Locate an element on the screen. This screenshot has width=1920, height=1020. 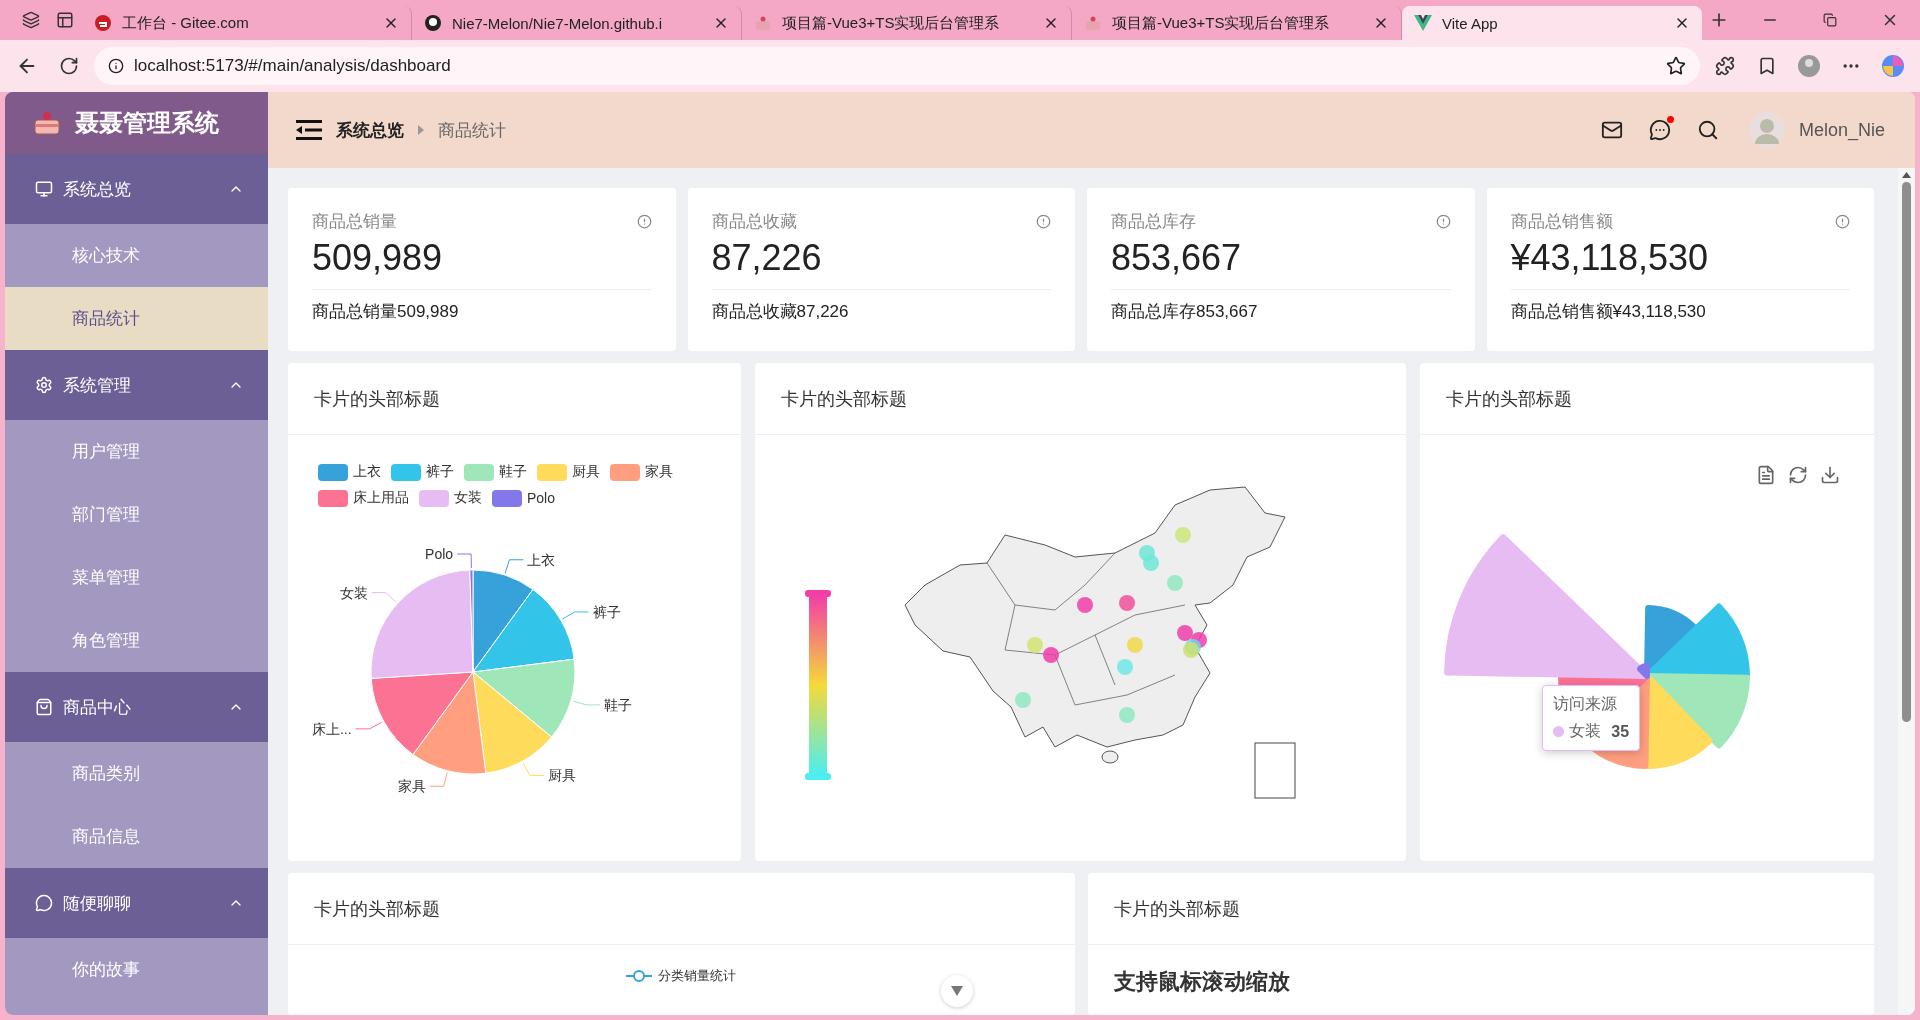
user-name: Melon_Nie is located at coordinates (1841, 130).